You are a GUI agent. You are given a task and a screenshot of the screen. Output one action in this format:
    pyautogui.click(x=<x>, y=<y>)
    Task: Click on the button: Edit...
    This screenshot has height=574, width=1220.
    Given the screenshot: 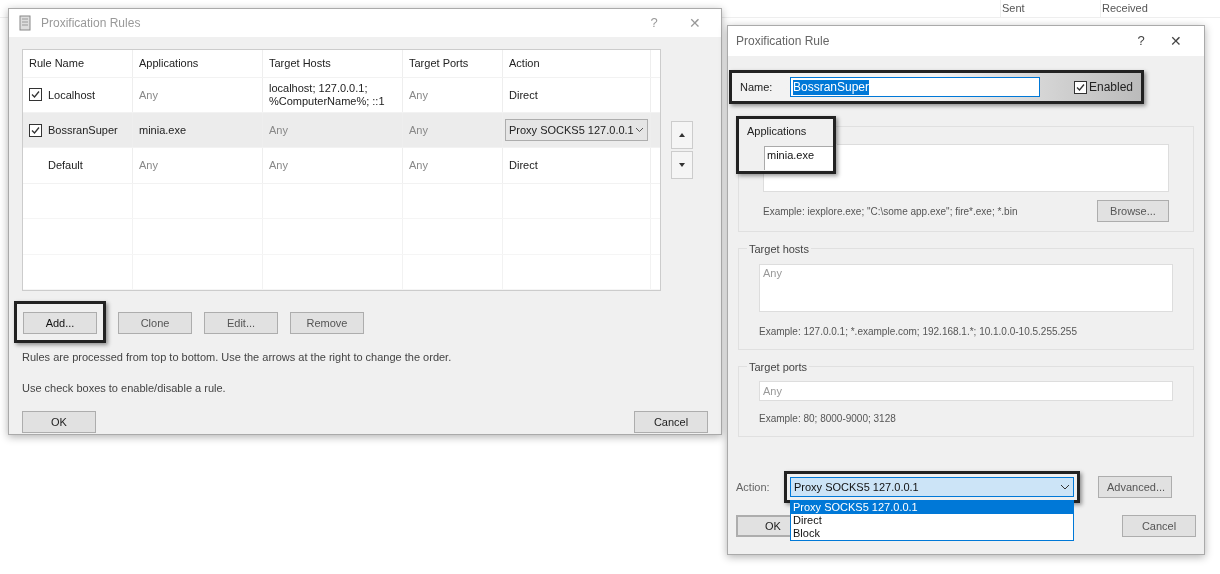 What is the action you would take?
    pyautogui.click(x=241, y=323)
    